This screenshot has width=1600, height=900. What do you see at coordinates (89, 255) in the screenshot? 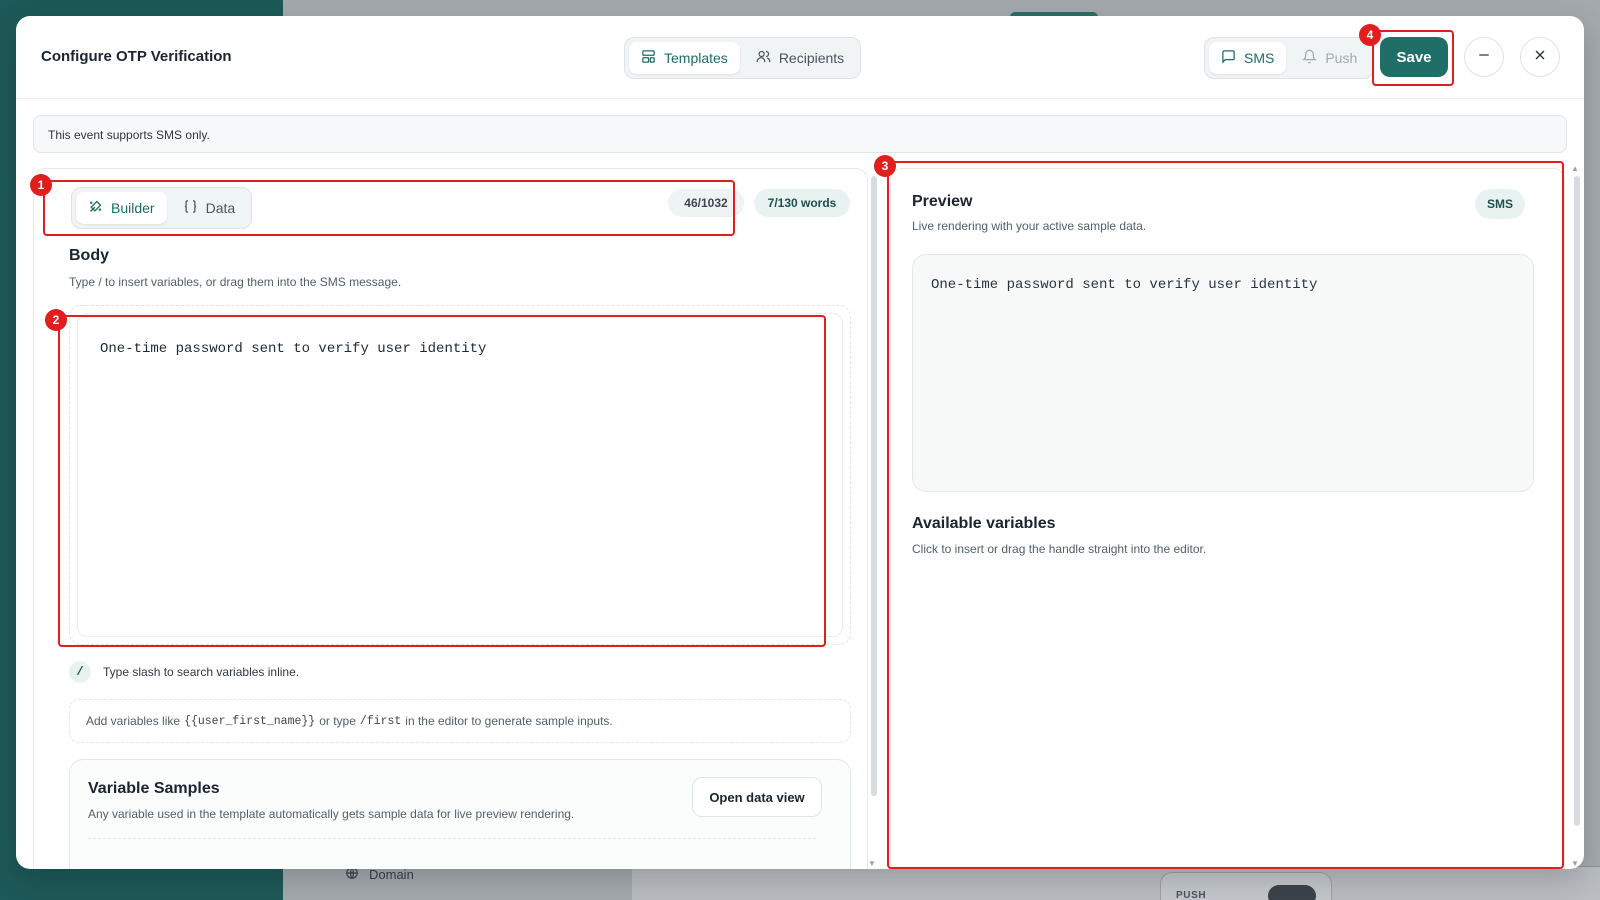
I see `body-title: Body` at bounding box center [89, 255].